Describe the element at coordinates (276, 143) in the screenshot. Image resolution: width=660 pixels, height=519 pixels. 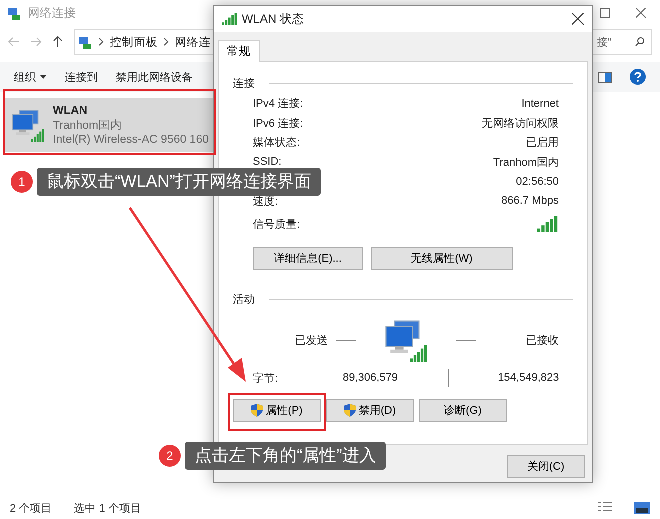
I see `field-label: 媒体状态:` at that location.